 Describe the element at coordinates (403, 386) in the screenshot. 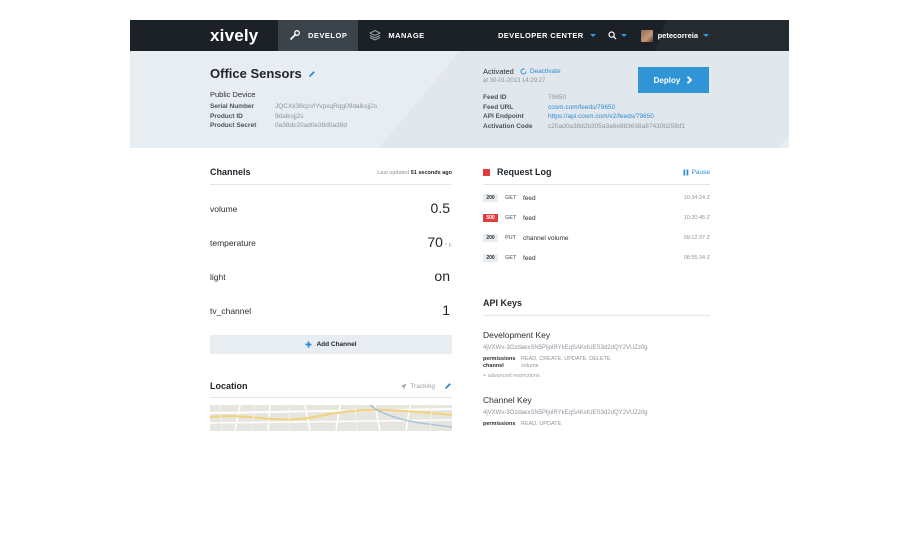

I see `location-arrow-icon` at that location.